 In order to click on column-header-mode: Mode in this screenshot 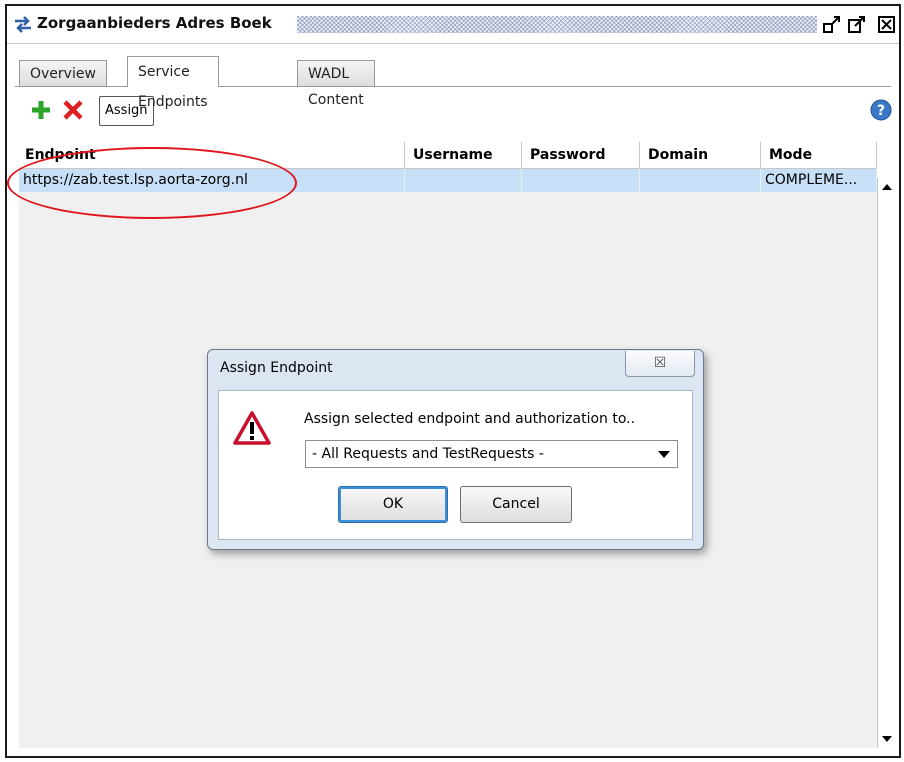, I will do `click(819, 155)`.